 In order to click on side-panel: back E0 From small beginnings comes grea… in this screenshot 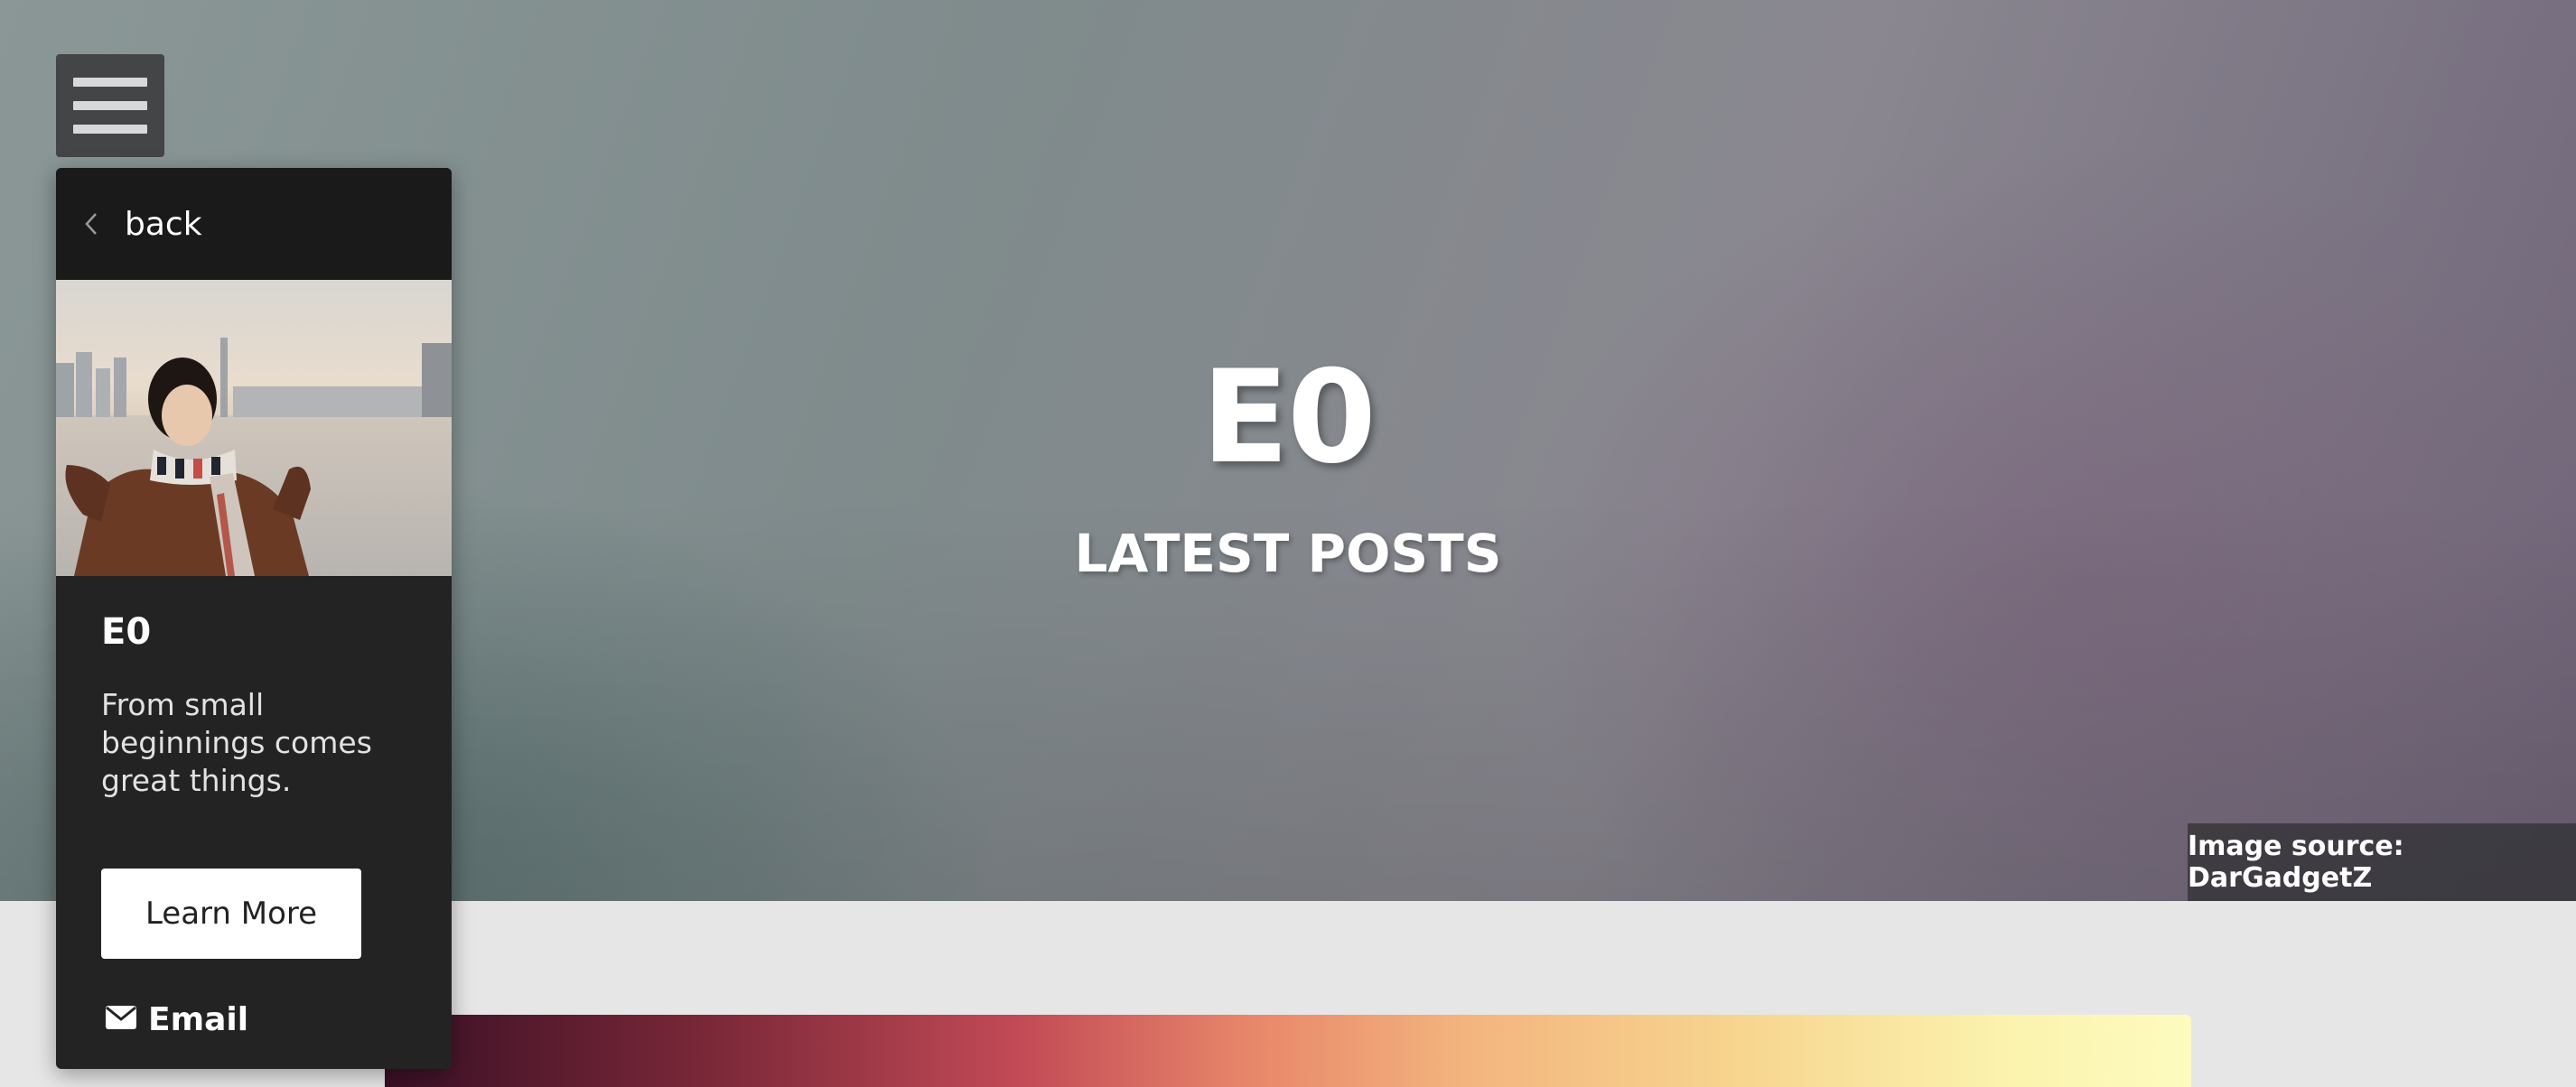, I will do `click(254, 619)`.